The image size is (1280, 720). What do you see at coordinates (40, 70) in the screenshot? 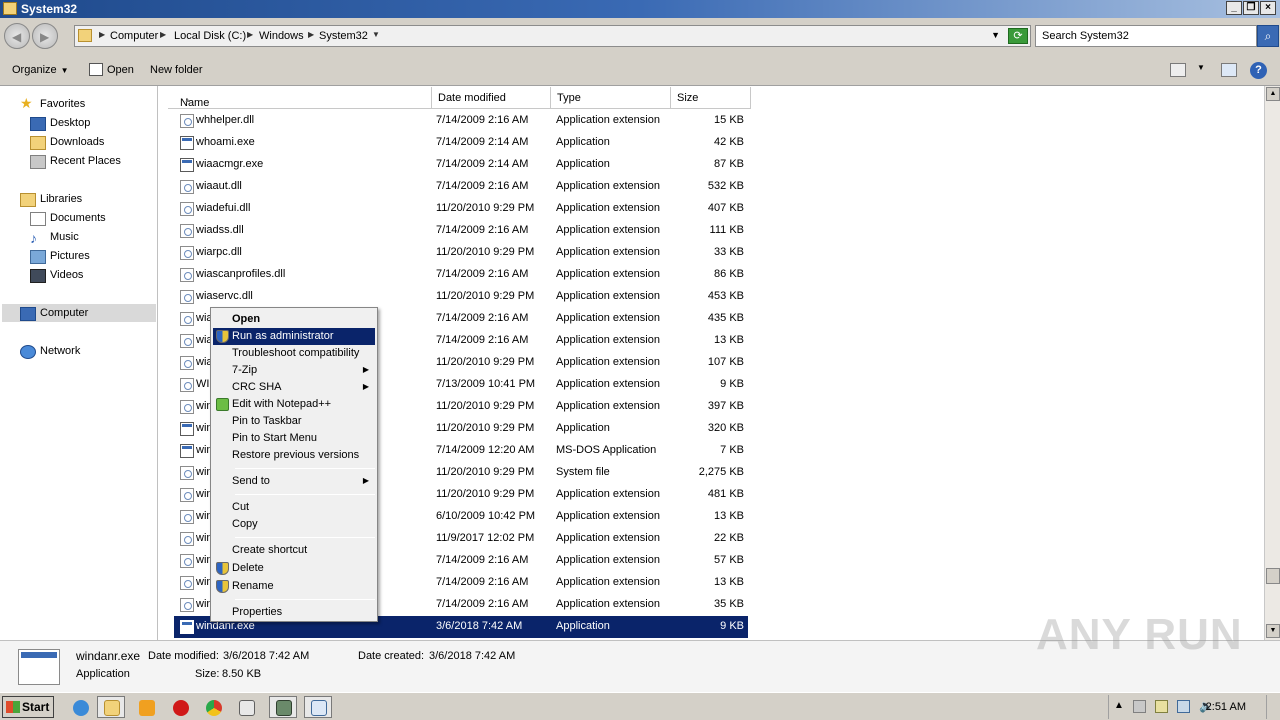
I see `organize-button: Organize ▼` at bounding box center [40, 70].